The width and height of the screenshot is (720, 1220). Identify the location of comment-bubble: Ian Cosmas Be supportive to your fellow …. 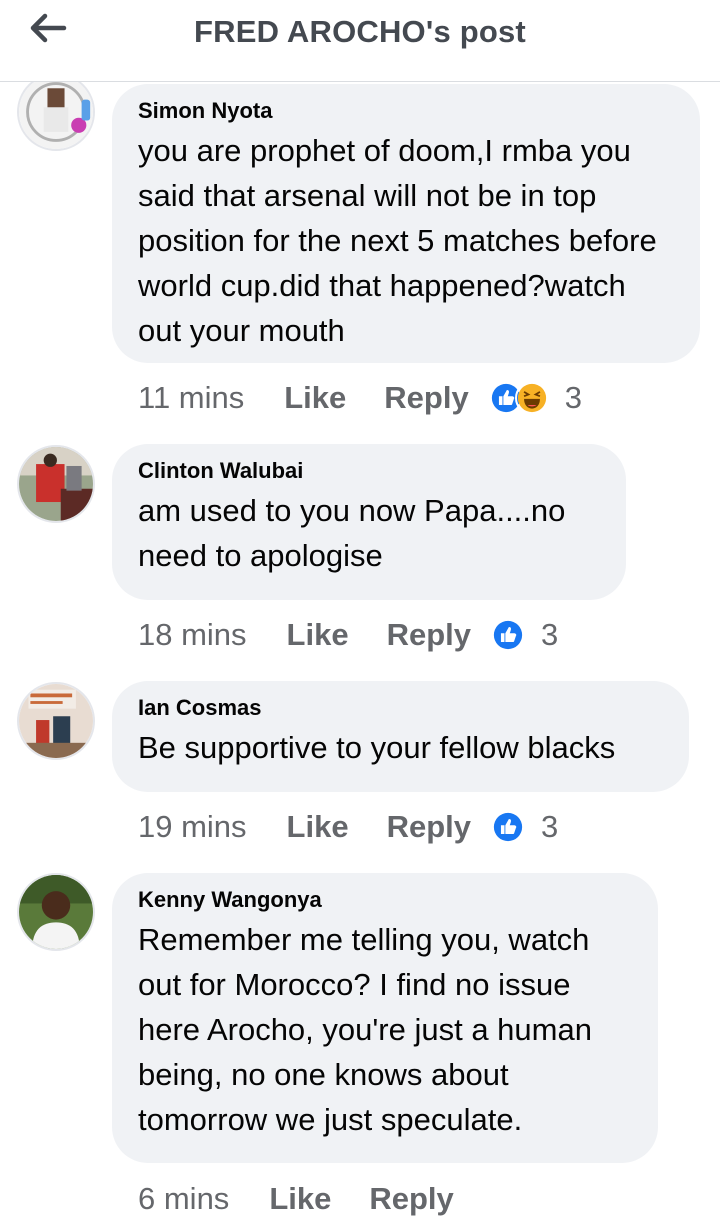
(400, 736).